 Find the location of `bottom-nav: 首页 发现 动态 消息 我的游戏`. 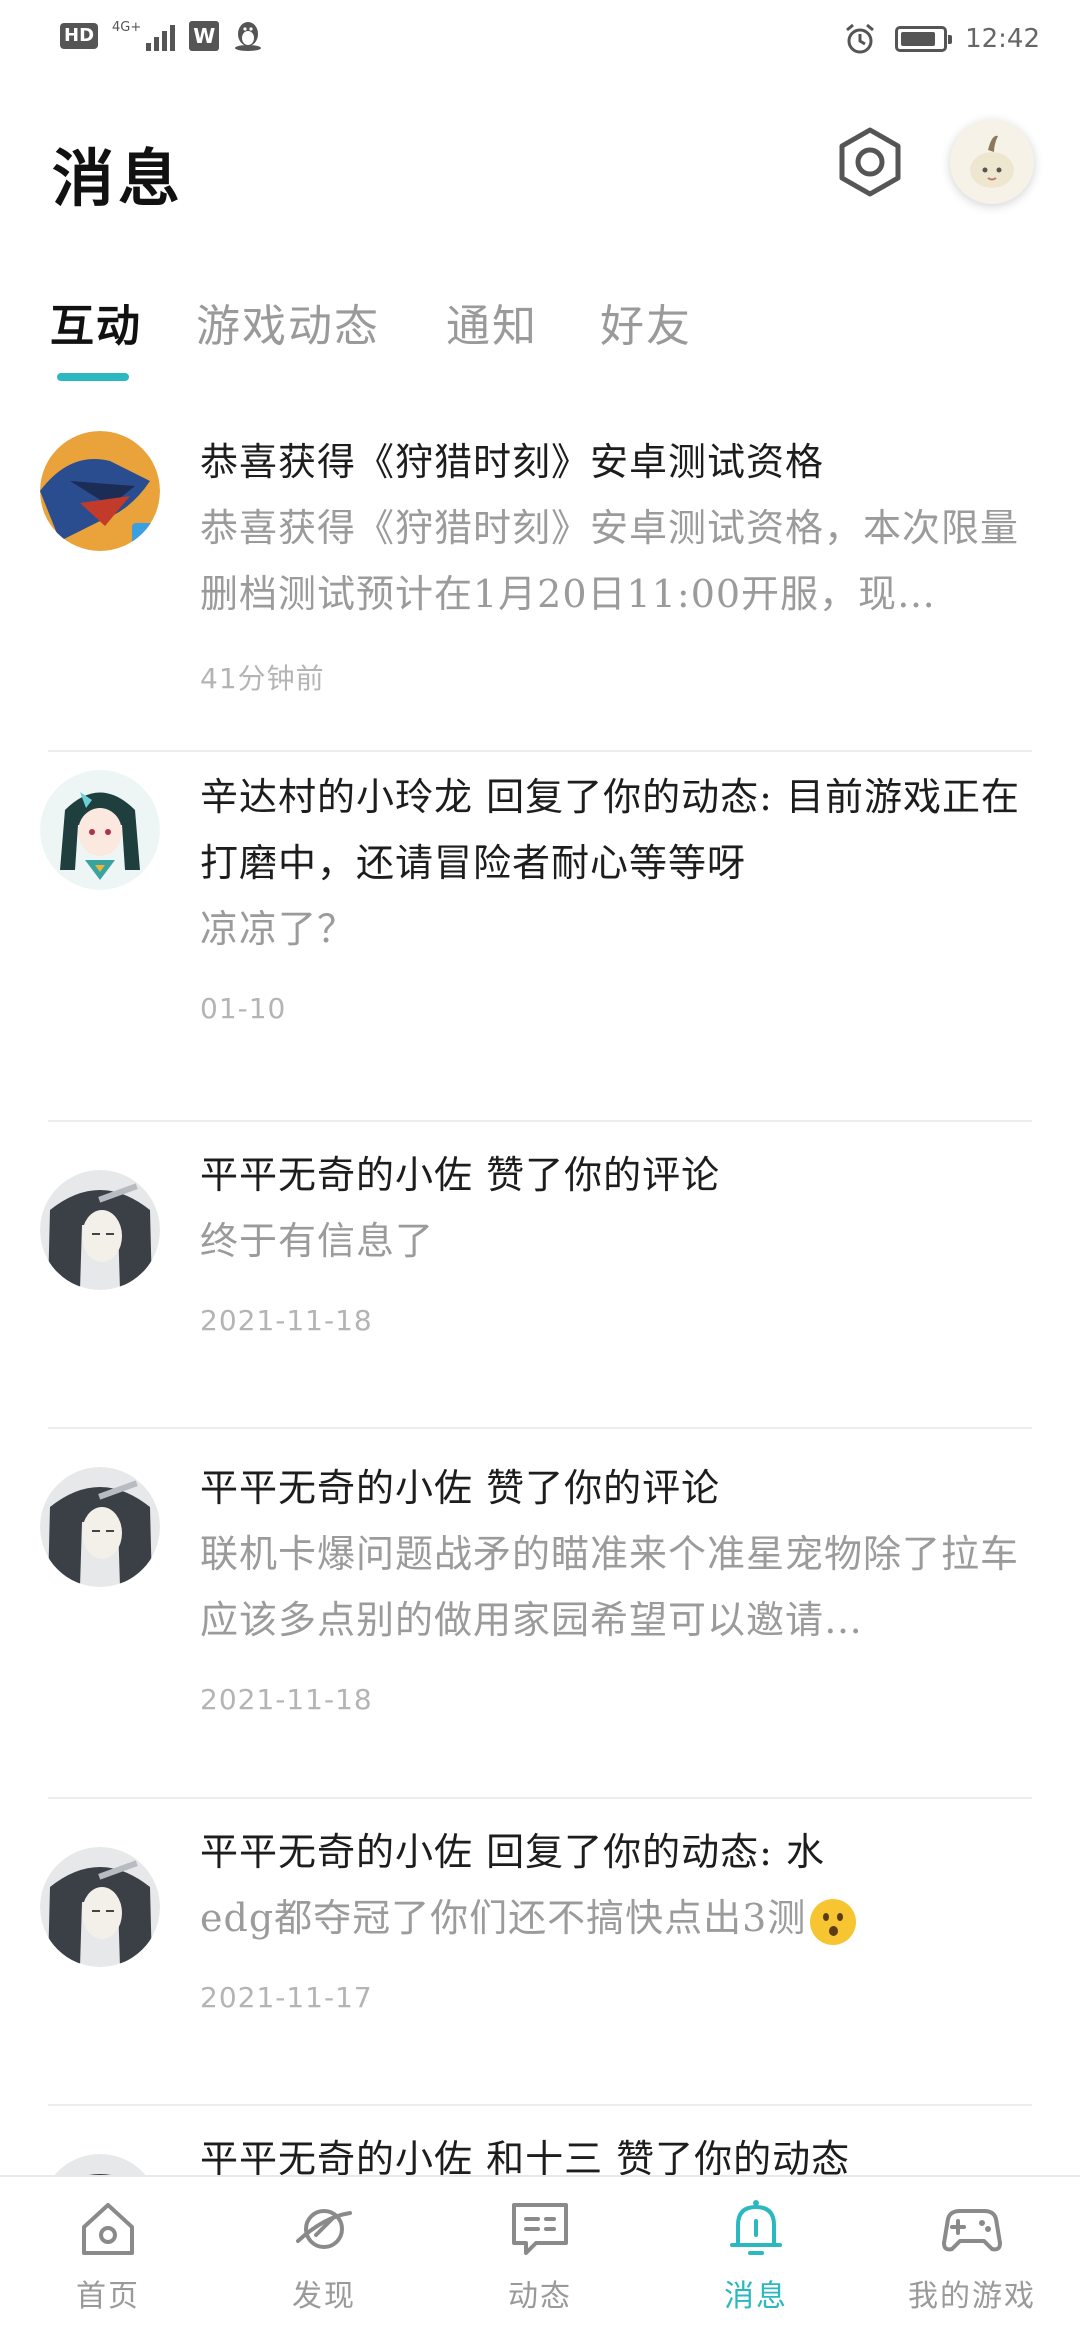

bottom-nav: 首页 发现 动态 消息 我的游戏 is located at coordinates (540, 2258).